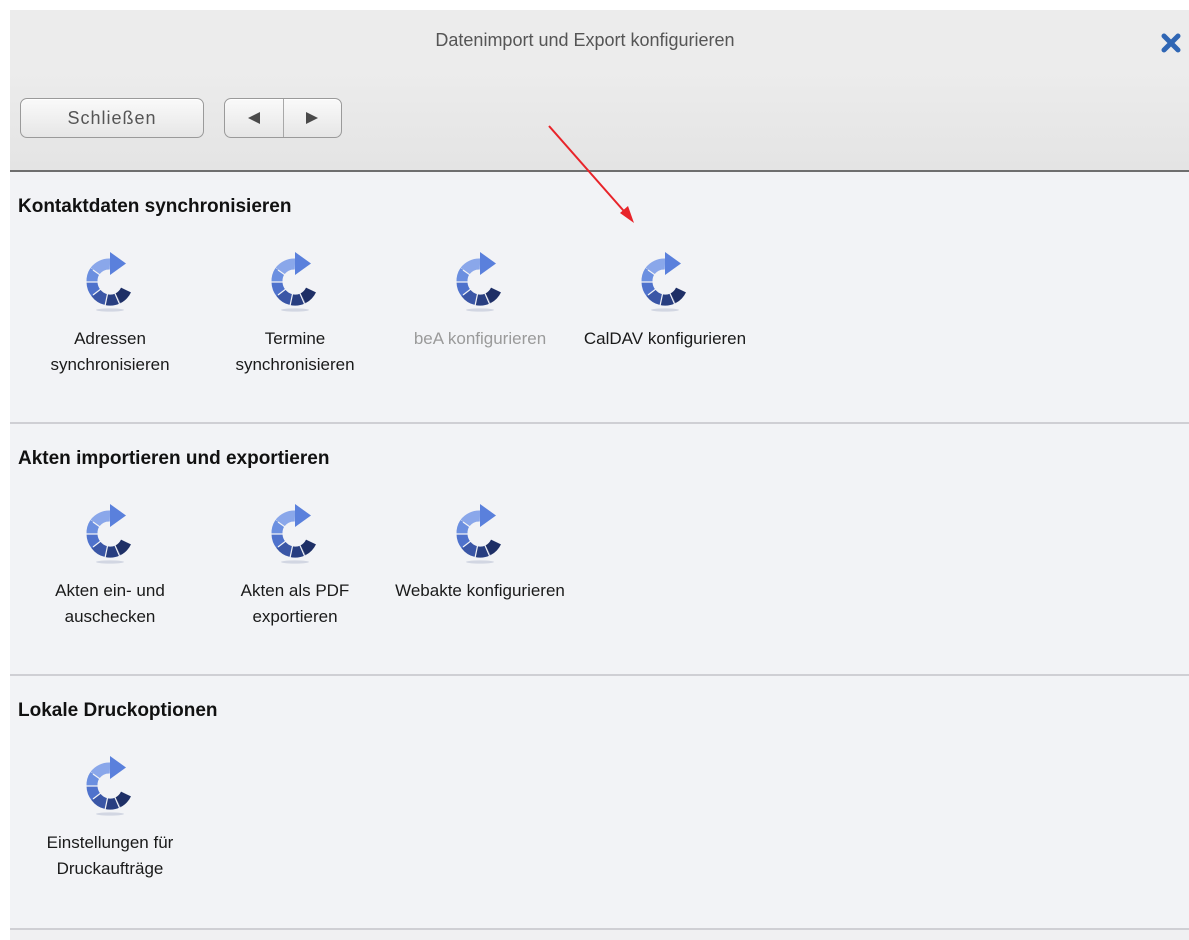 The height and width of the screenshot is (940, 1189). What do you see at coordinates (110, 855) in the screenshot?
I see `item-label: Einstellungen für Druckaufträge` at bounding box center [110, 855].